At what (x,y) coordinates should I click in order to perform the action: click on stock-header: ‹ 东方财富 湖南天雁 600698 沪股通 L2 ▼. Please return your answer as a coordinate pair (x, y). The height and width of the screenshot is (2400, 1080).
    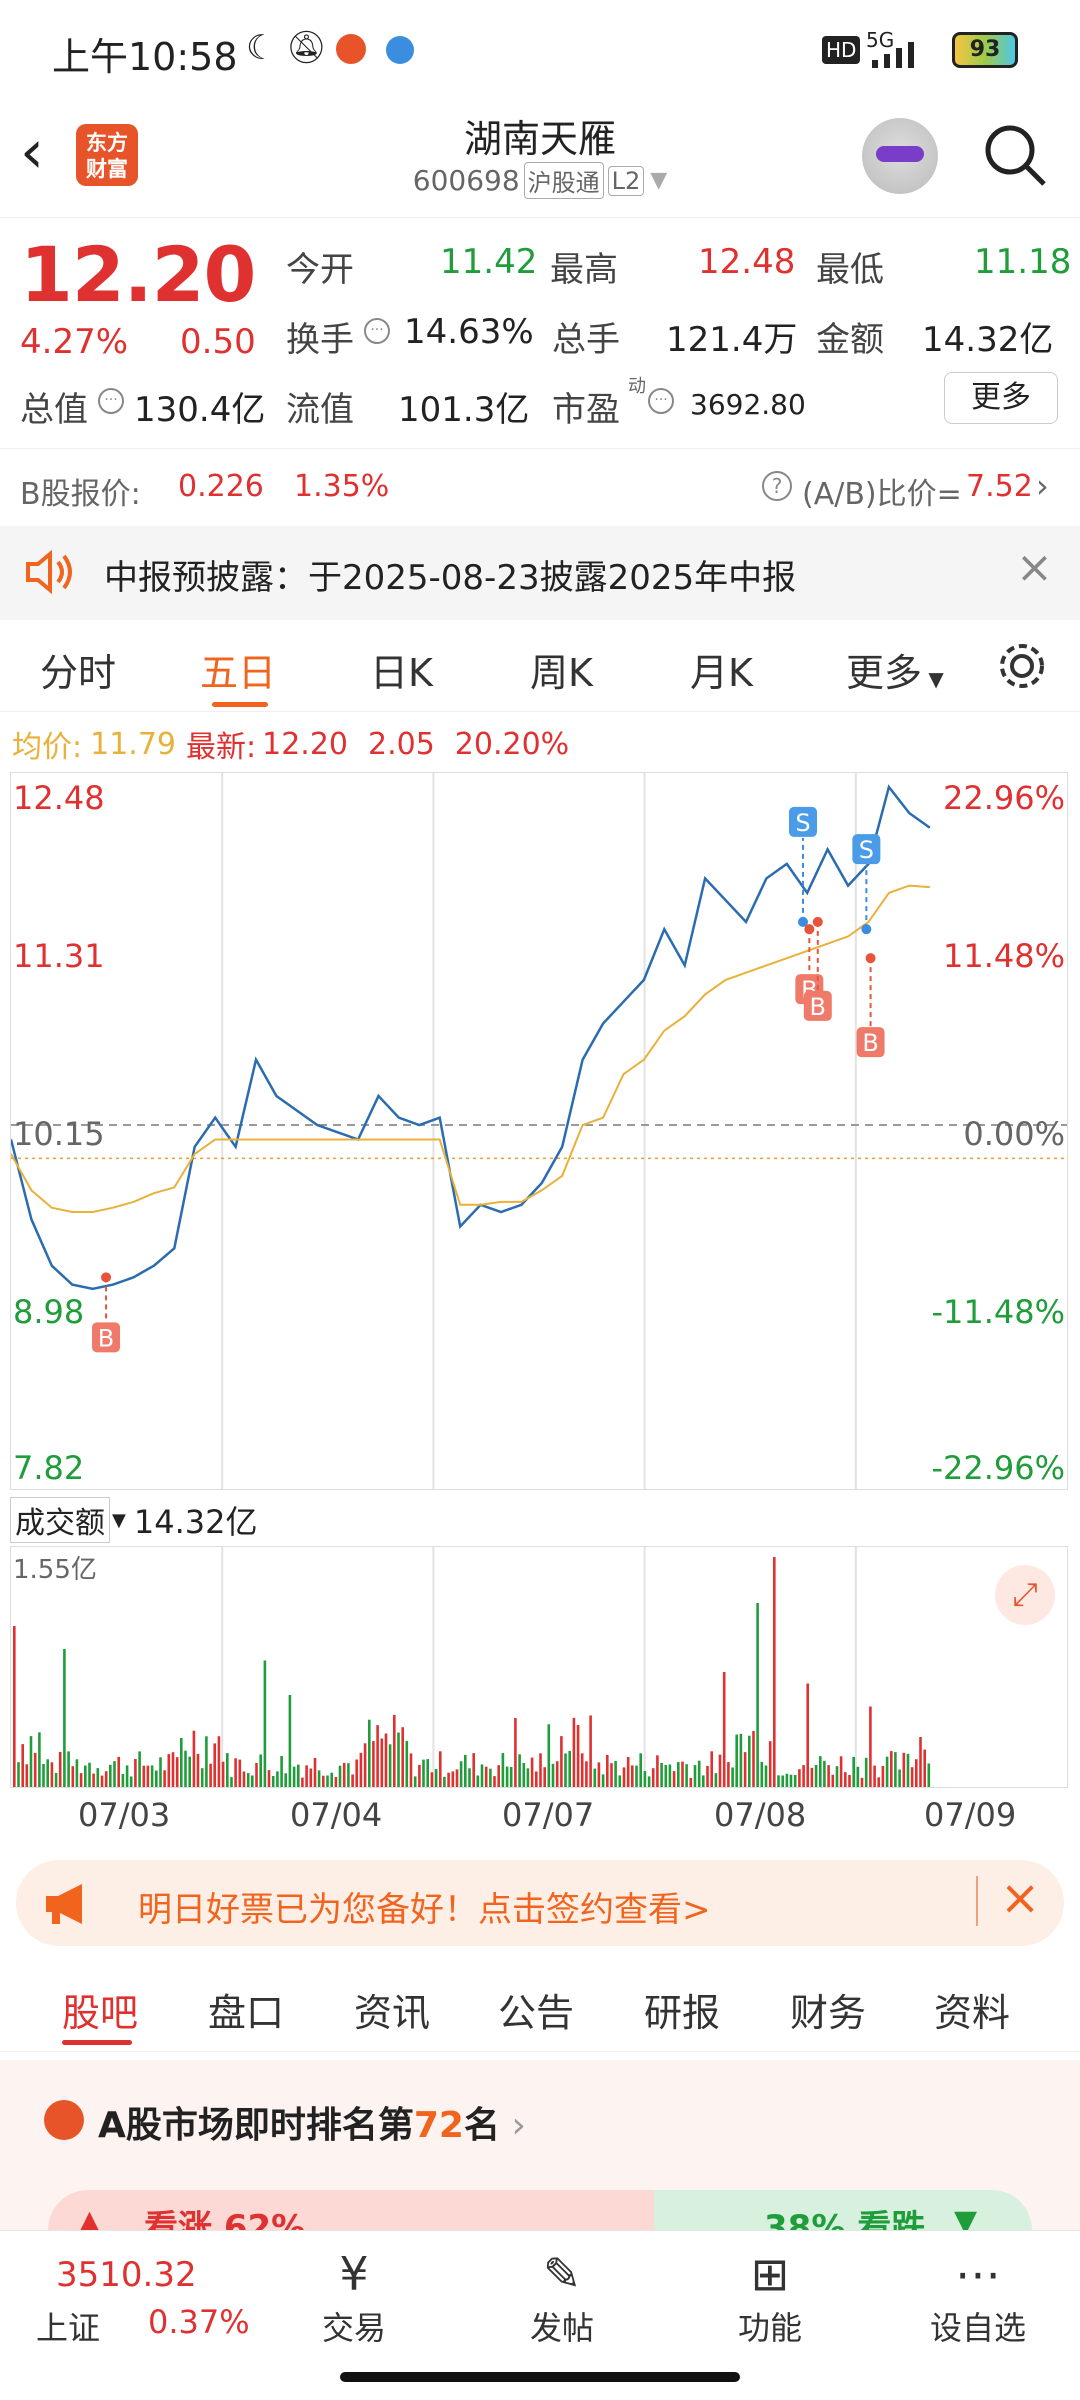
    Looking at the image, I should click on (540, 159).